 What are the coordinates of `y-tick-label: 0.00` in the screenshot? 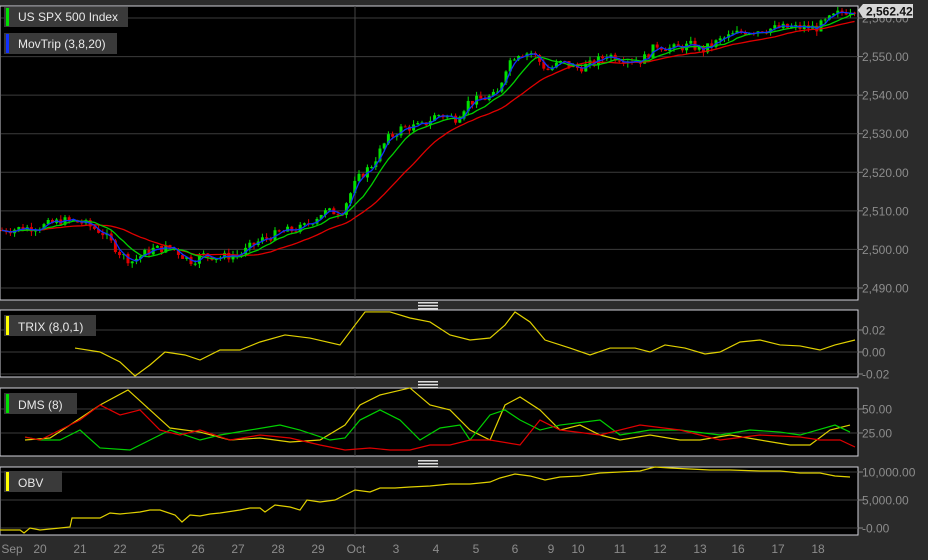 It's located at (874, 353).